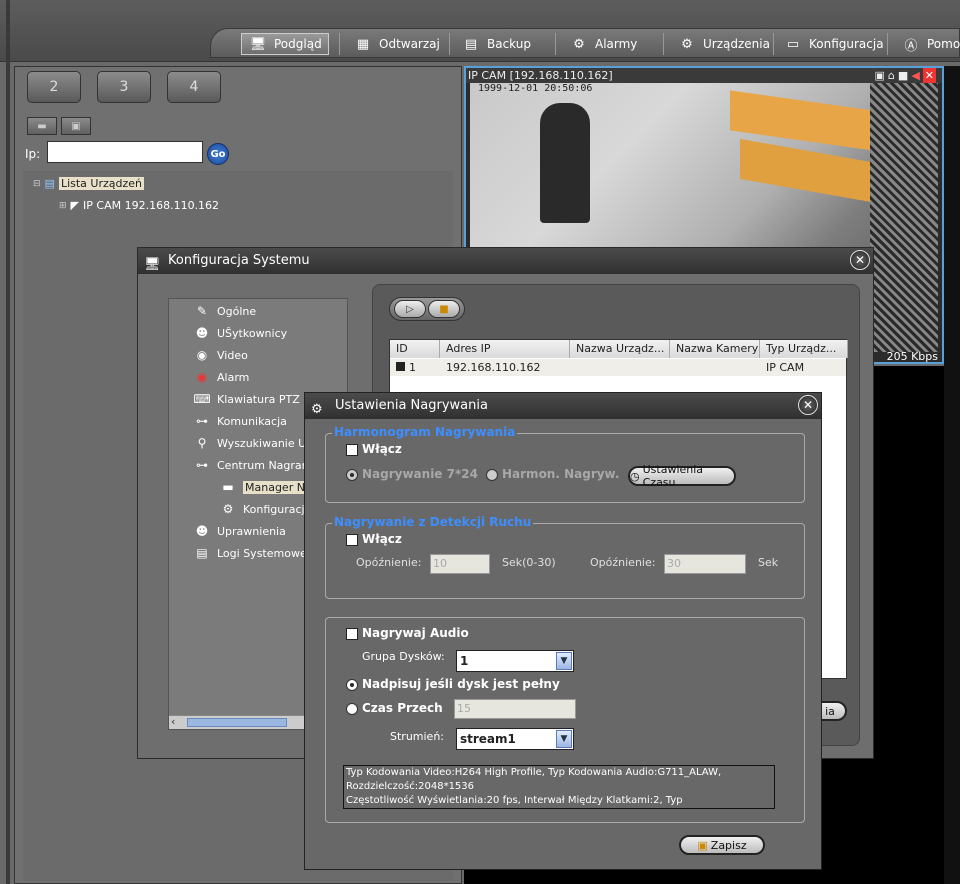 The width and height of the screenshot is (960, 884). I want to click on schedule-enable-checkbox, so click(352, 450).